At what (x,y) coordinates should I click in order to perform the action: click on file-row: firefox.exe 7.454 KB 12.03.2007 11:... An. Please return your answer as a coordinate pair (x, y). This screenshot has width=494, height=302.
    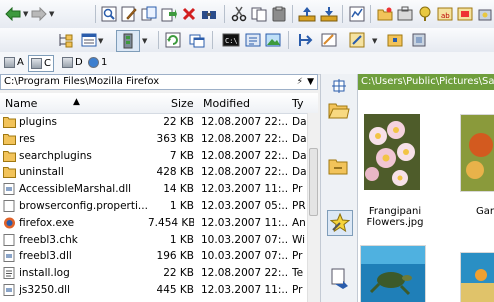
    Looking at the image, I should click on (154, 223).